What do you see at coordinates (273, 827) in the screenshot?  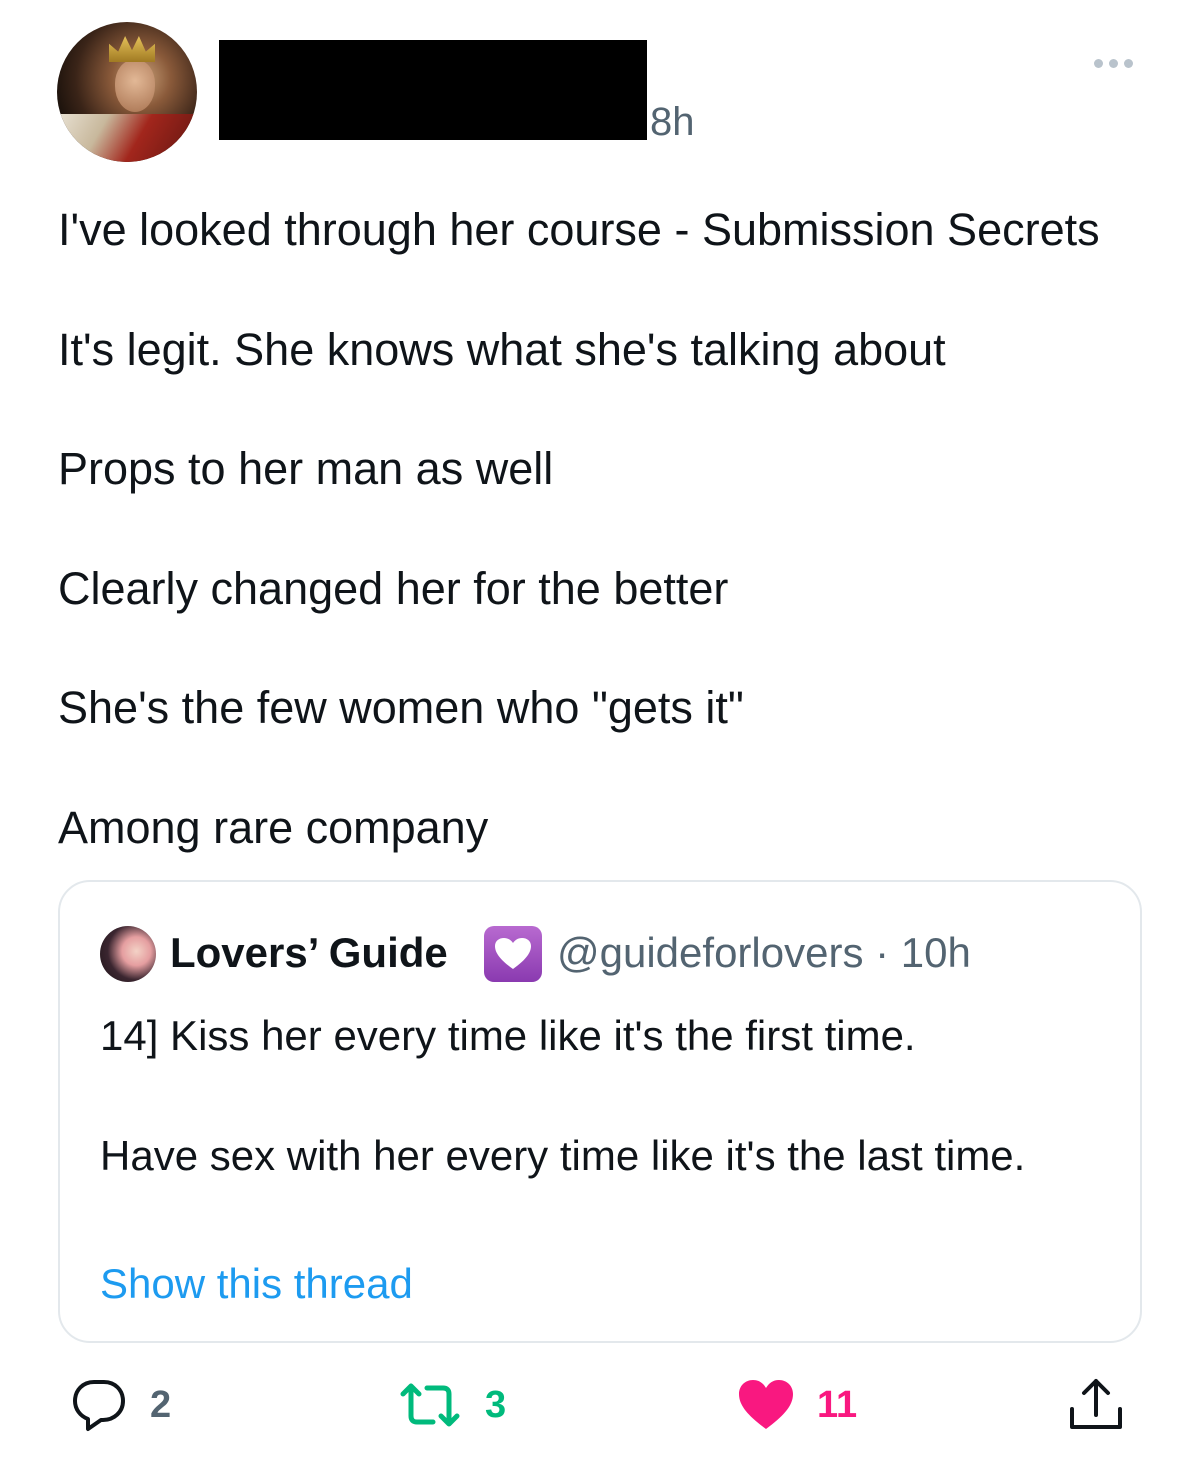 I see `tweet-line: Among rare company` at bounding box center [273, 827].